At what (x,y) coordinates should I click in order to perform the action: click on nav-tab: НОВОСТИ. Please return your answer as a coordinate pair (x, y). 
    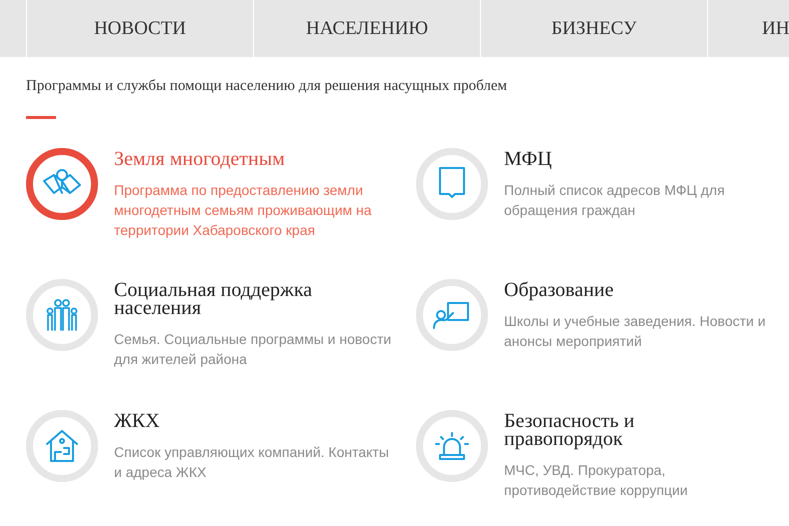
    Looking at the image, I should click on (139, 28).